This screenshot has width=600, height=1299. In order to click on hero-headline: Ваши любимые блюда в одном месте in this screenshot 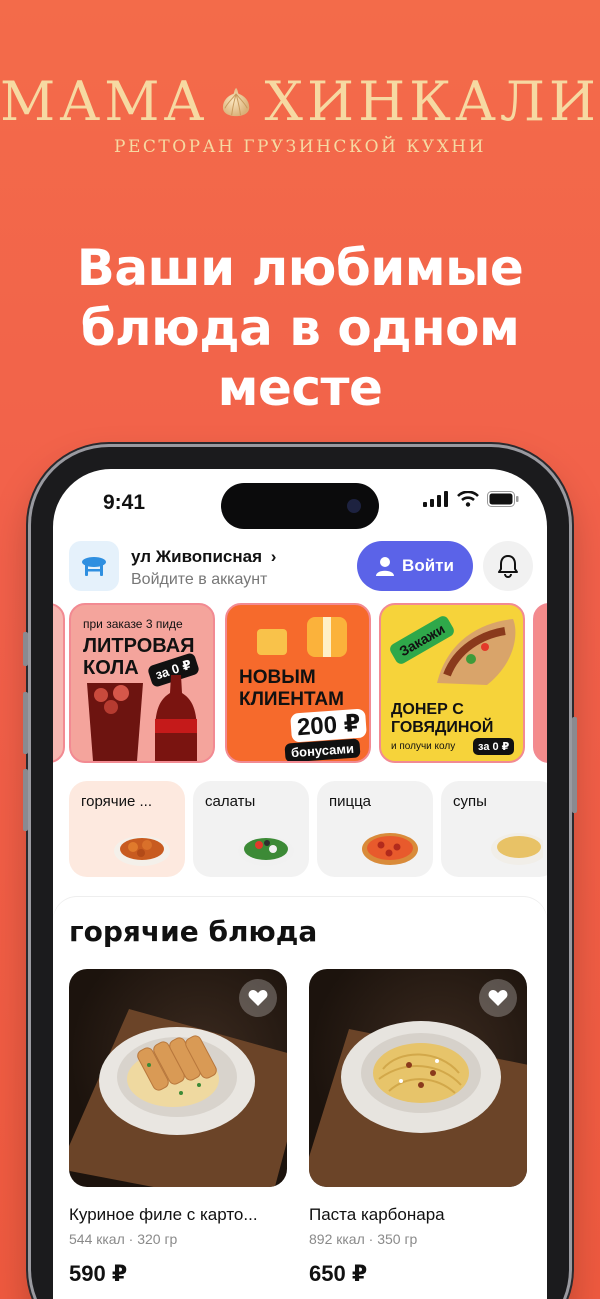, I will do `click(300, 328)`.